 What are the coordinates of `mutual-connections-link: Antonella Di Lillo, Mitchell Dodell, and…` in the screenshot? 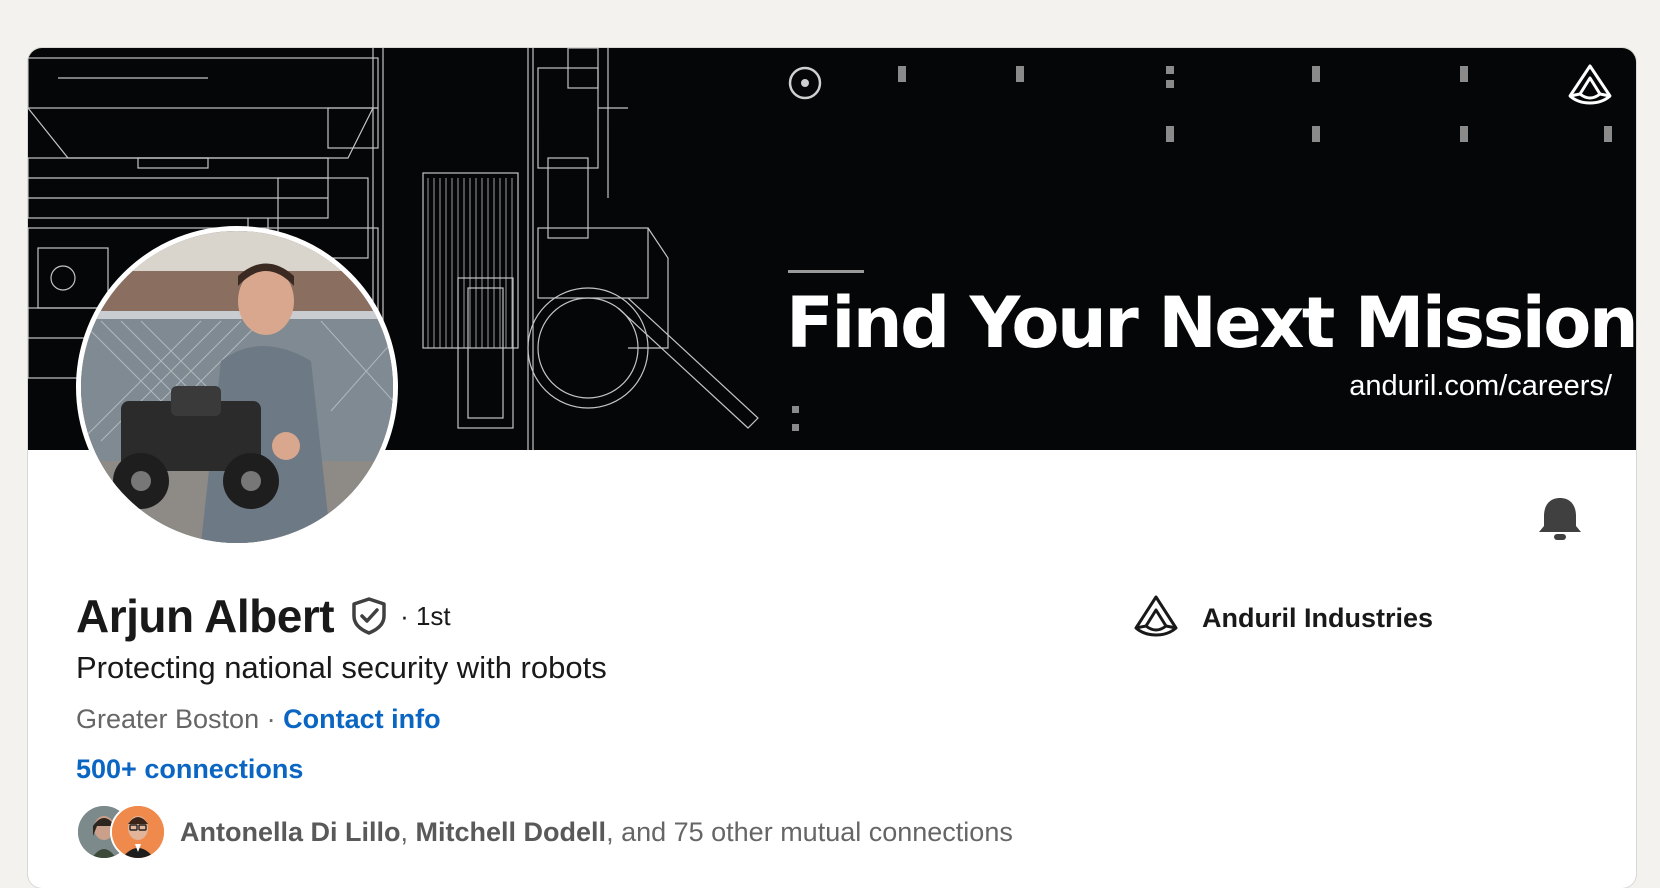 It's located at (544, 832).